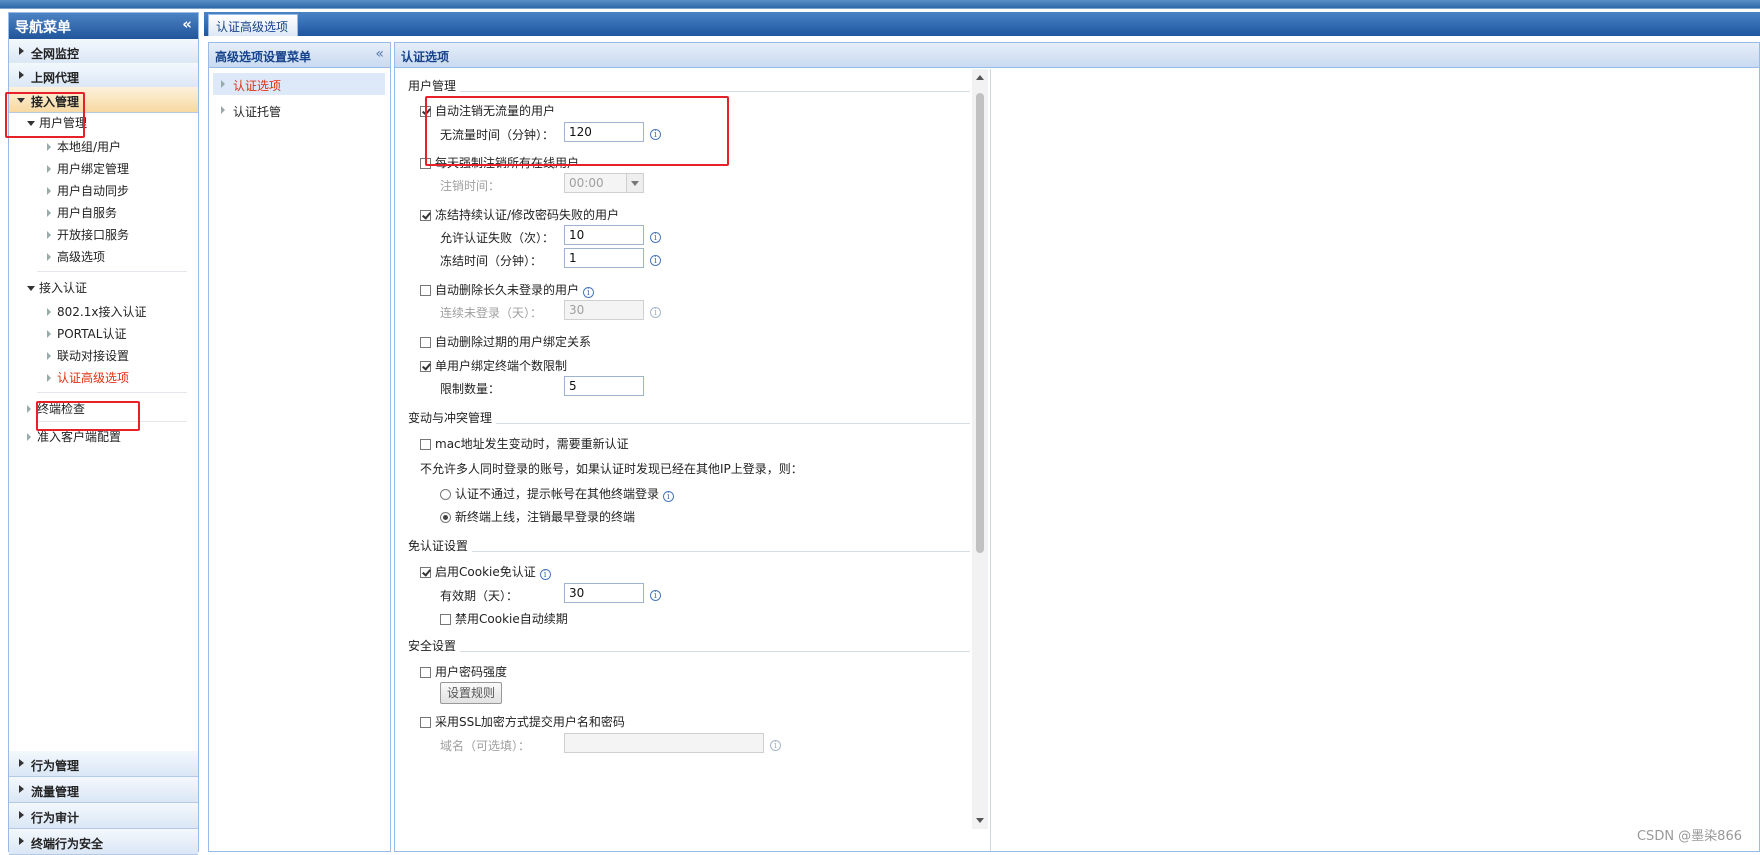  What do you see at coordinates (299, 84) in the screenshot?
I see `menu2-item-auth-options: 认证选项` at bounding box center [299, 84].